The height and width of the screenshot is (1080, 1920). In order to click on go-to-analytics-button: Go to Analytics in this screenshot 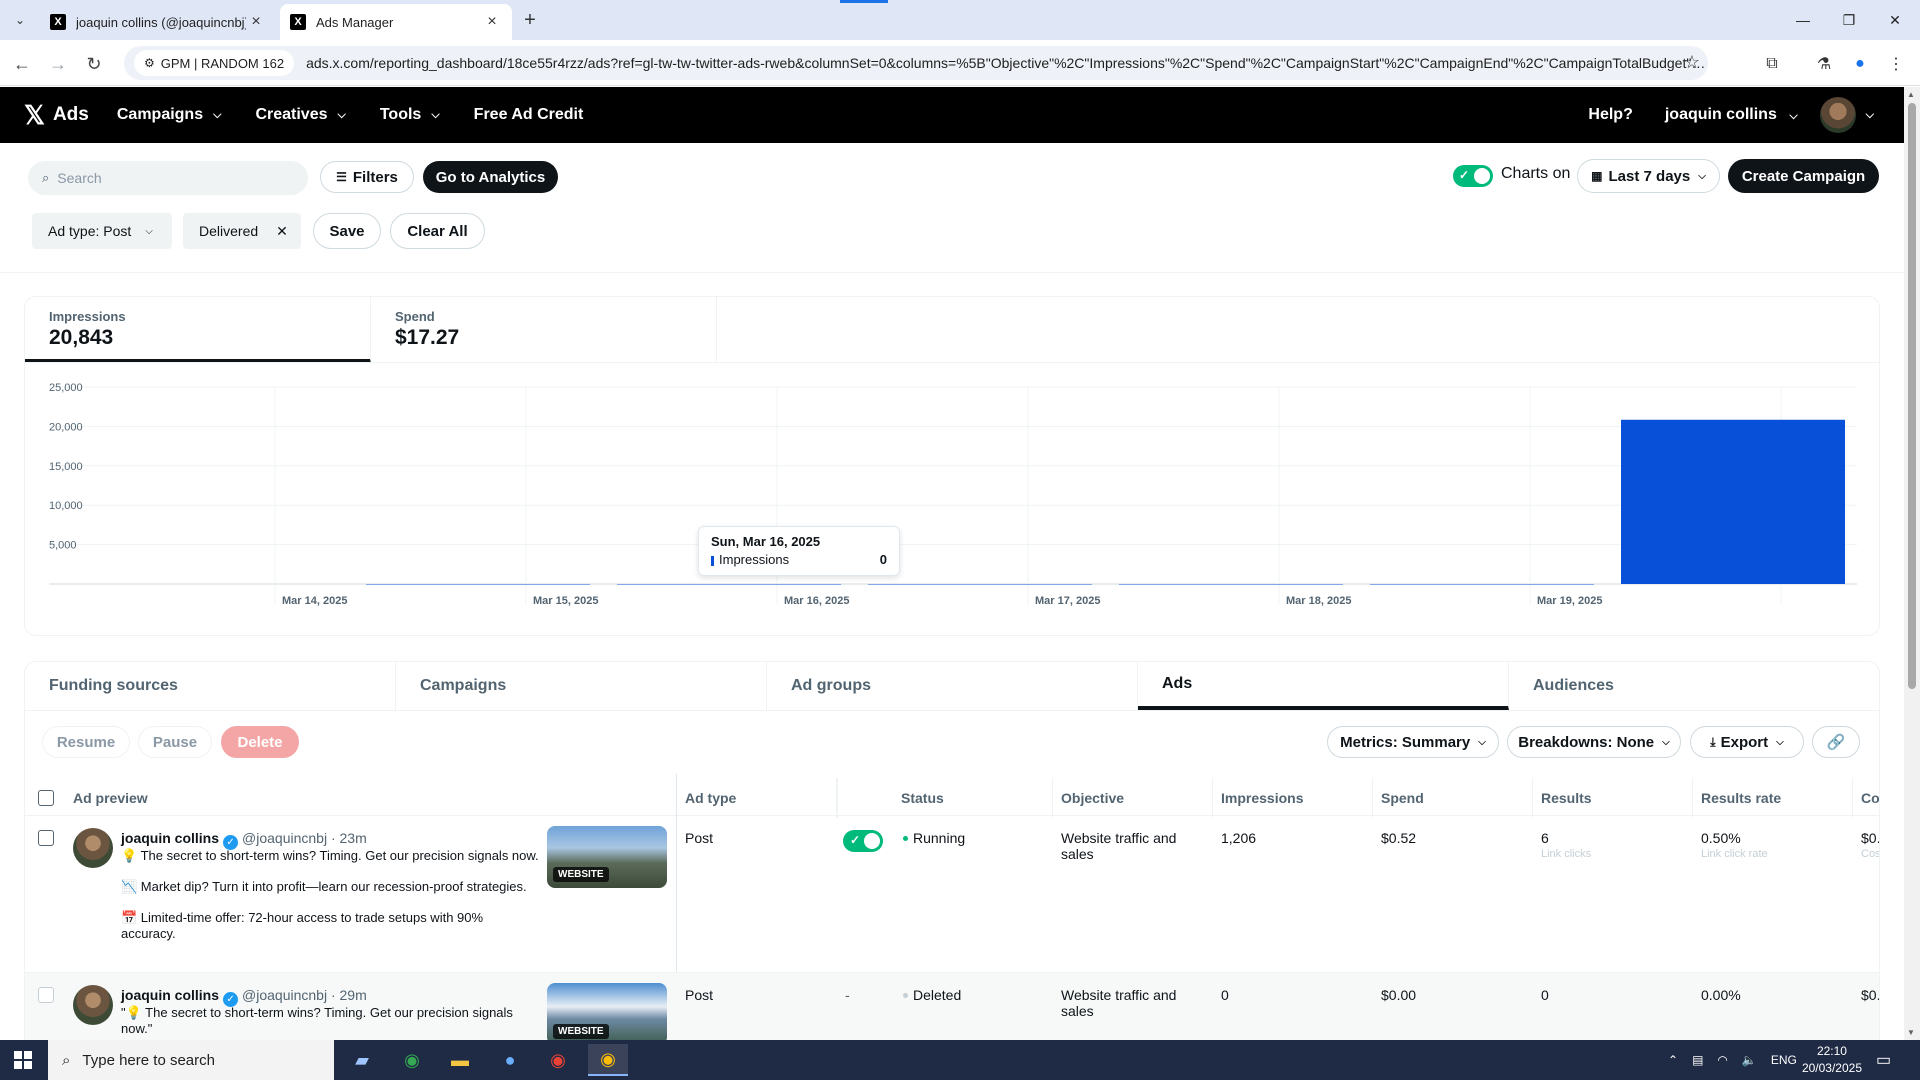, I will do `click(490, 177)`.